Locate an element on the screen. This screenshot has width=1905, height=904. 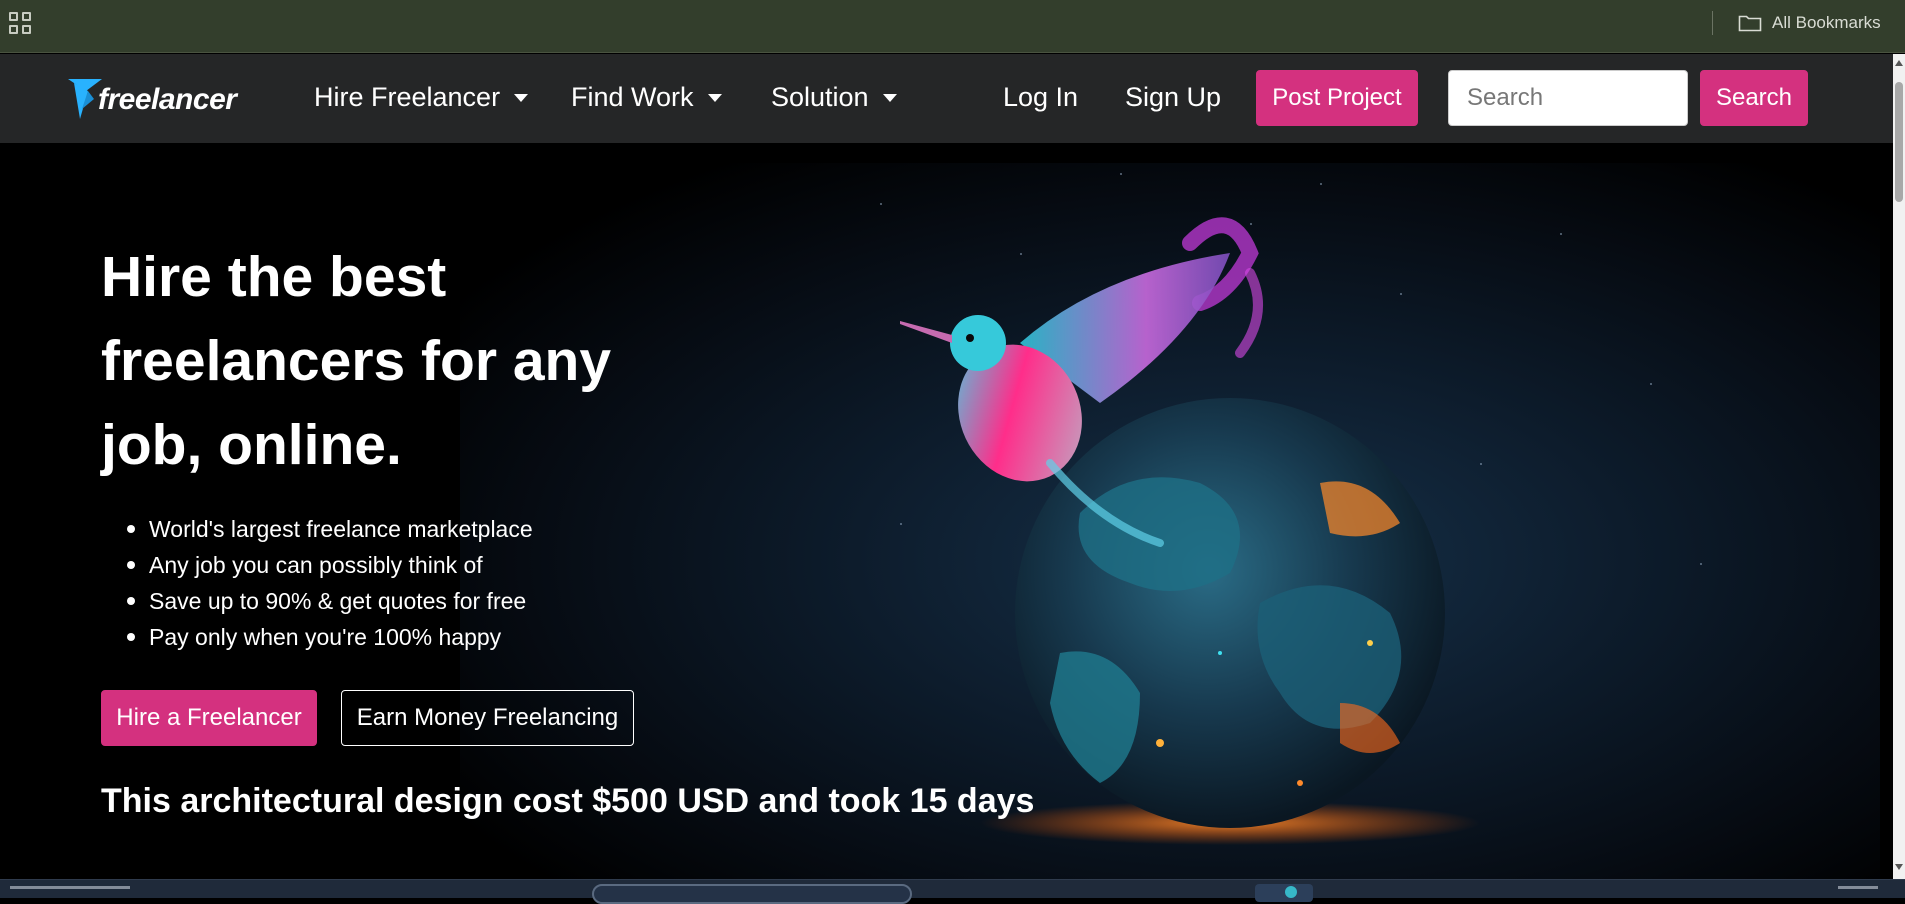
logo-text: freelancer is located at coordinates (167, 99).